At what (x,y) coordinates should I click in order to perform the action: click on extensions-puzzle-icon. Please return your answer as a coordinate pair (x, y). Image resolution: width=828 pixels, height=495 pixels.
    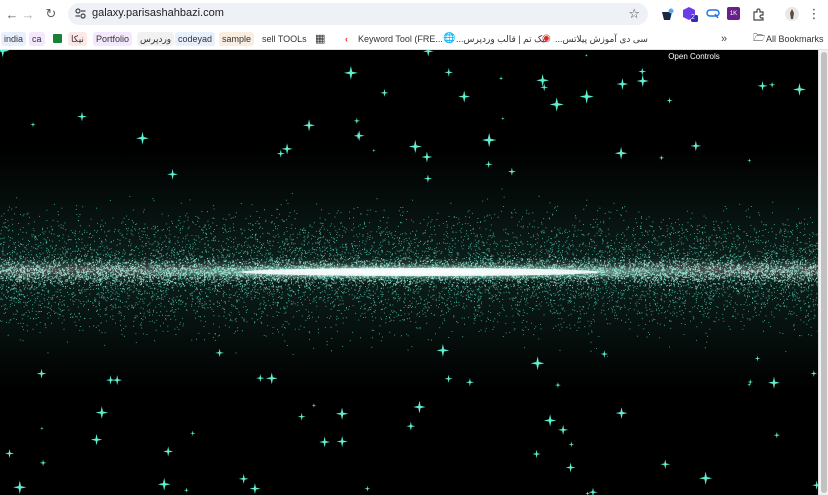
    Looking at the image, I should click on (758, 14).